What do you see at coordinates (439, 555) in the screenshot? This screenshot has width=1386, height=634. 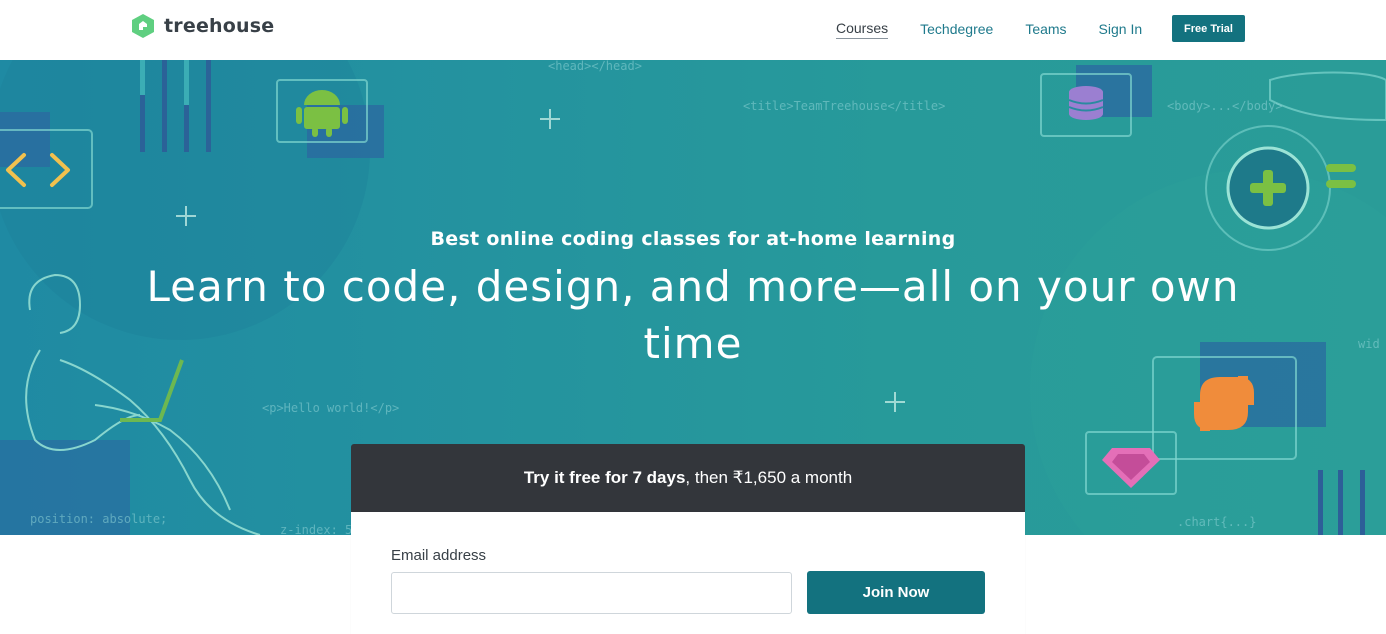 I see `email-label: Email address` at bounding box center [439, 555].